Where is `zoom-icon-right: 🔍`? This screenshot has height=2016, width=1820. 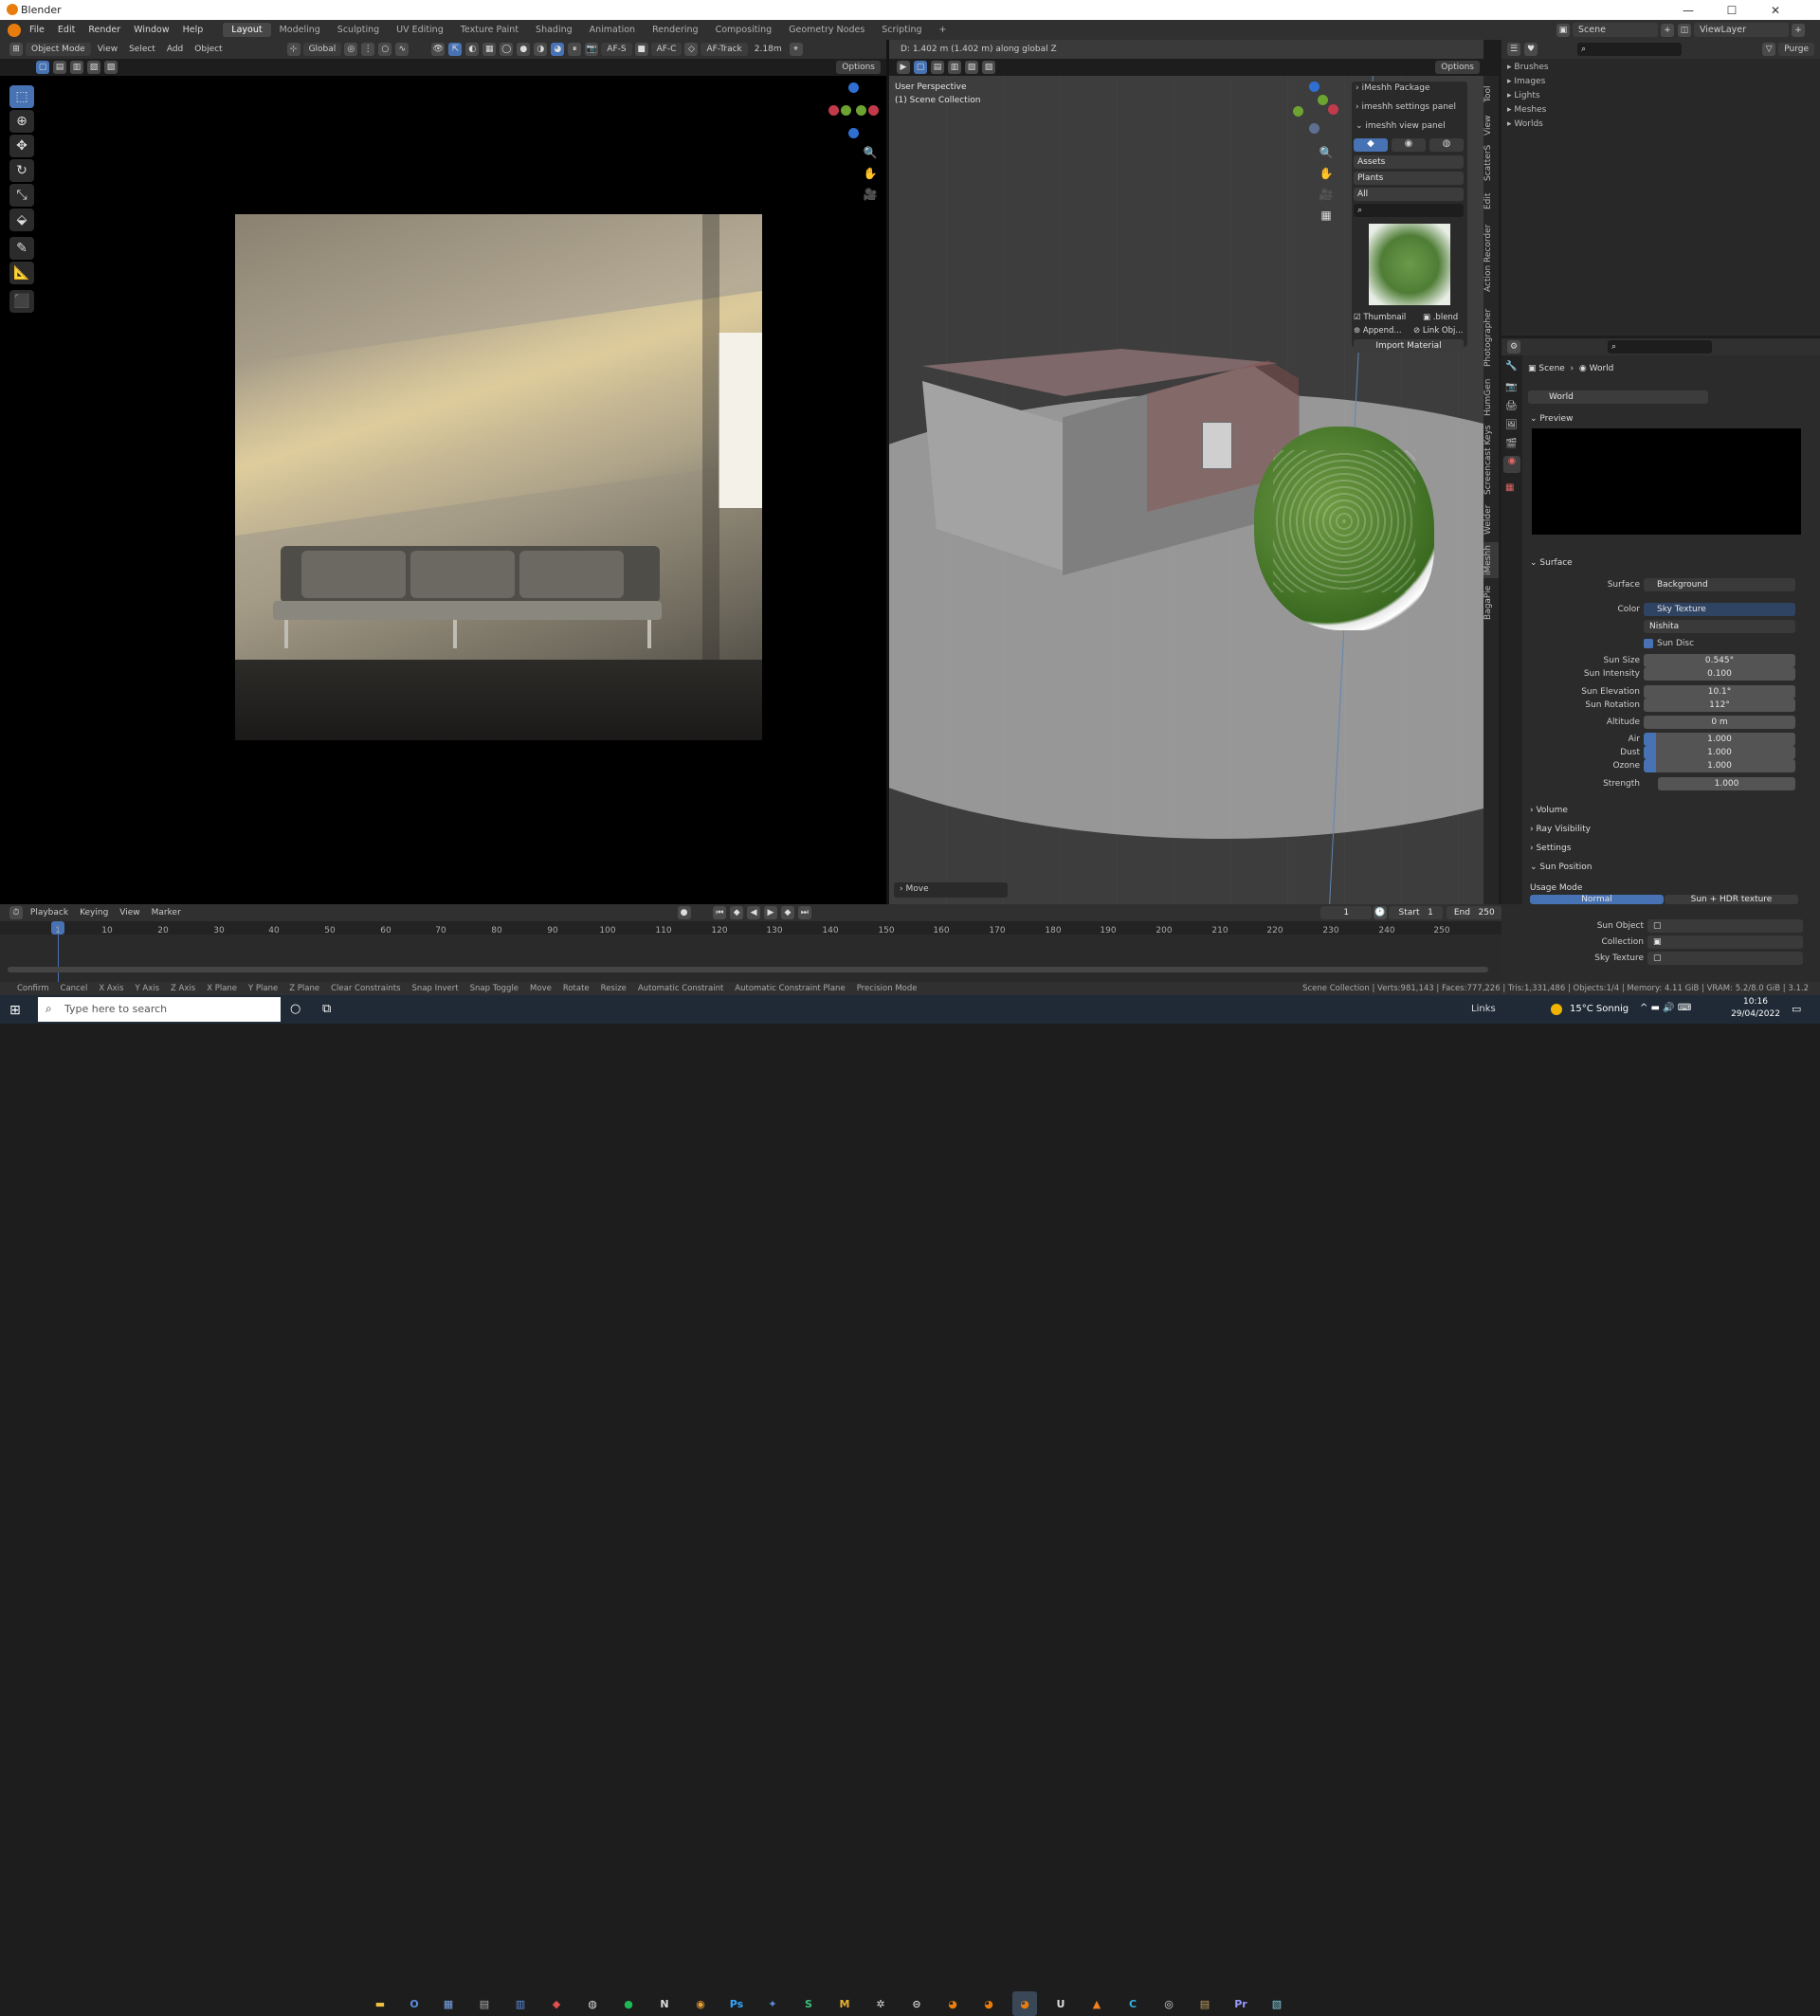
zoom-icon-right: 🔍 is located at coordinates (1326, 152).